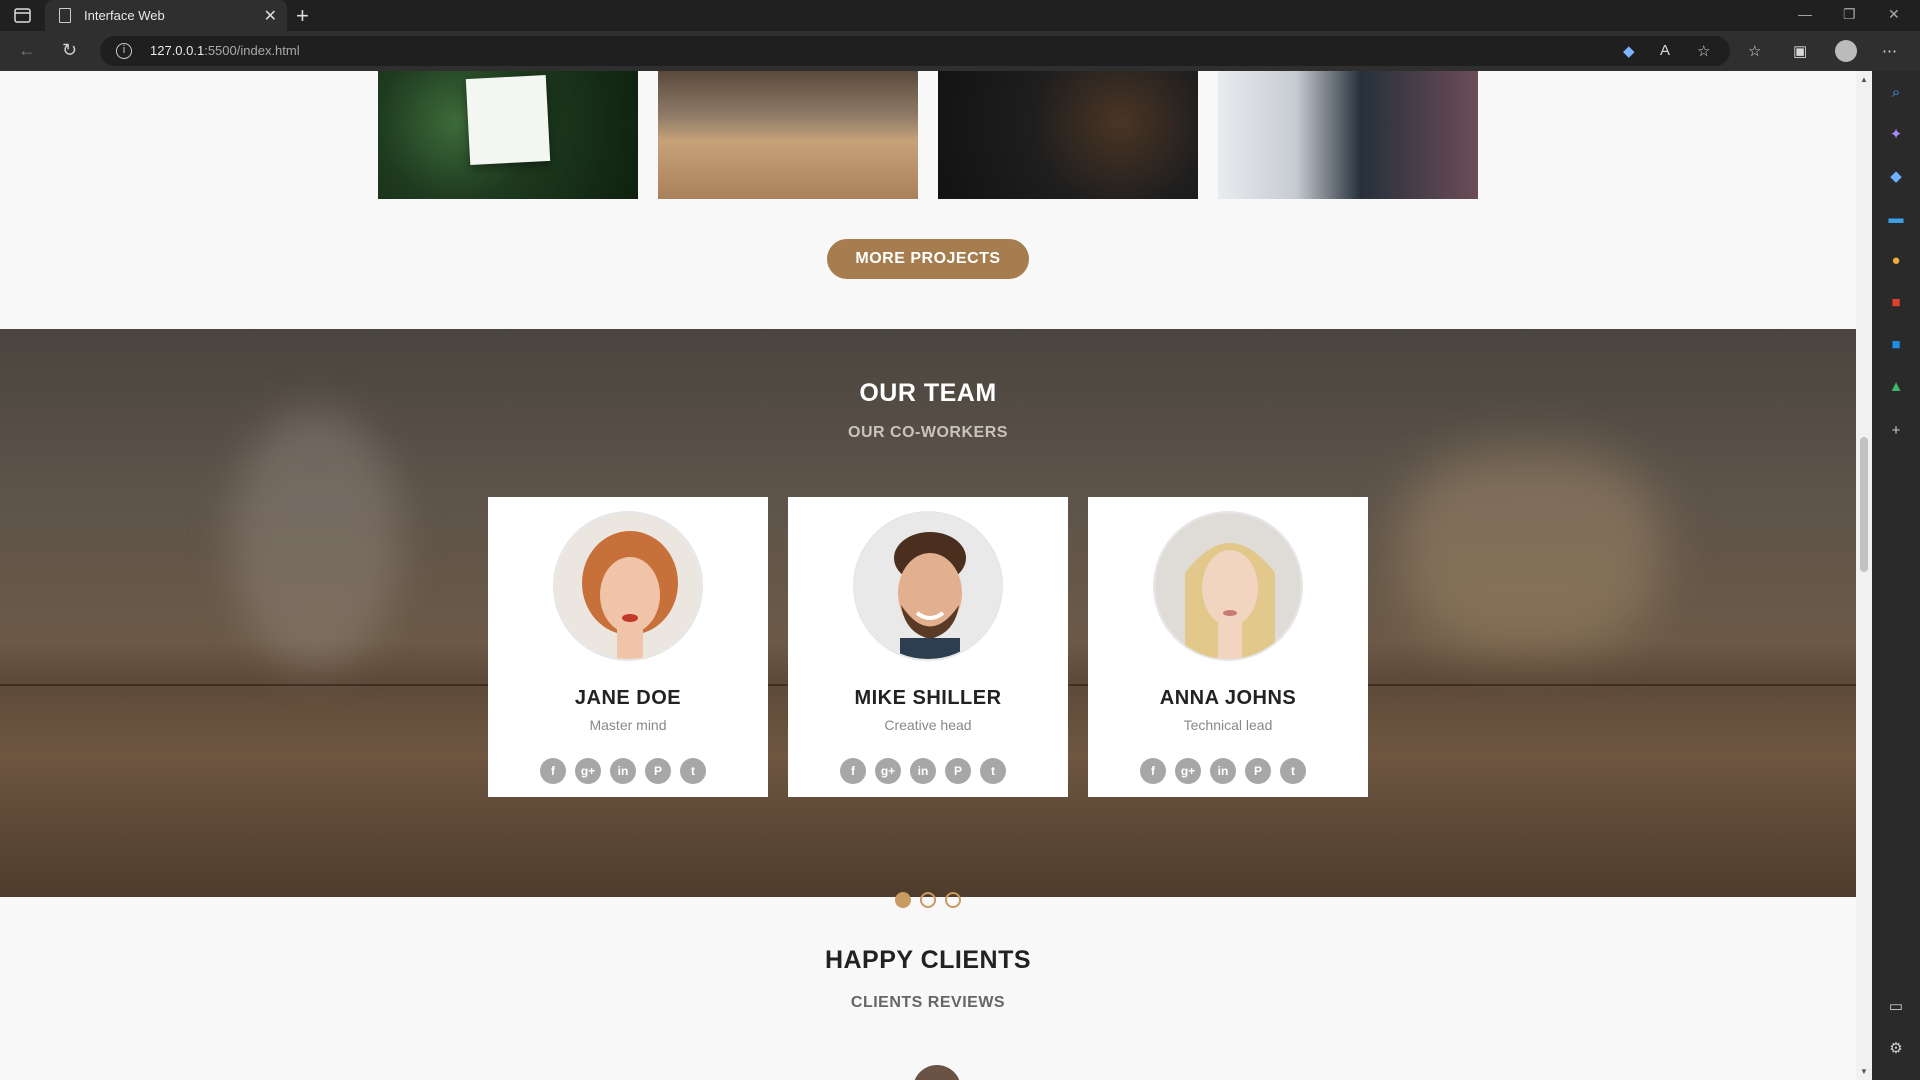 This screenshot has height=1080, width=1920. What do you see at coordinates (1896, 303) in the screenshot?
I see `office-icon: ■` at bounding box center [1896, 303].